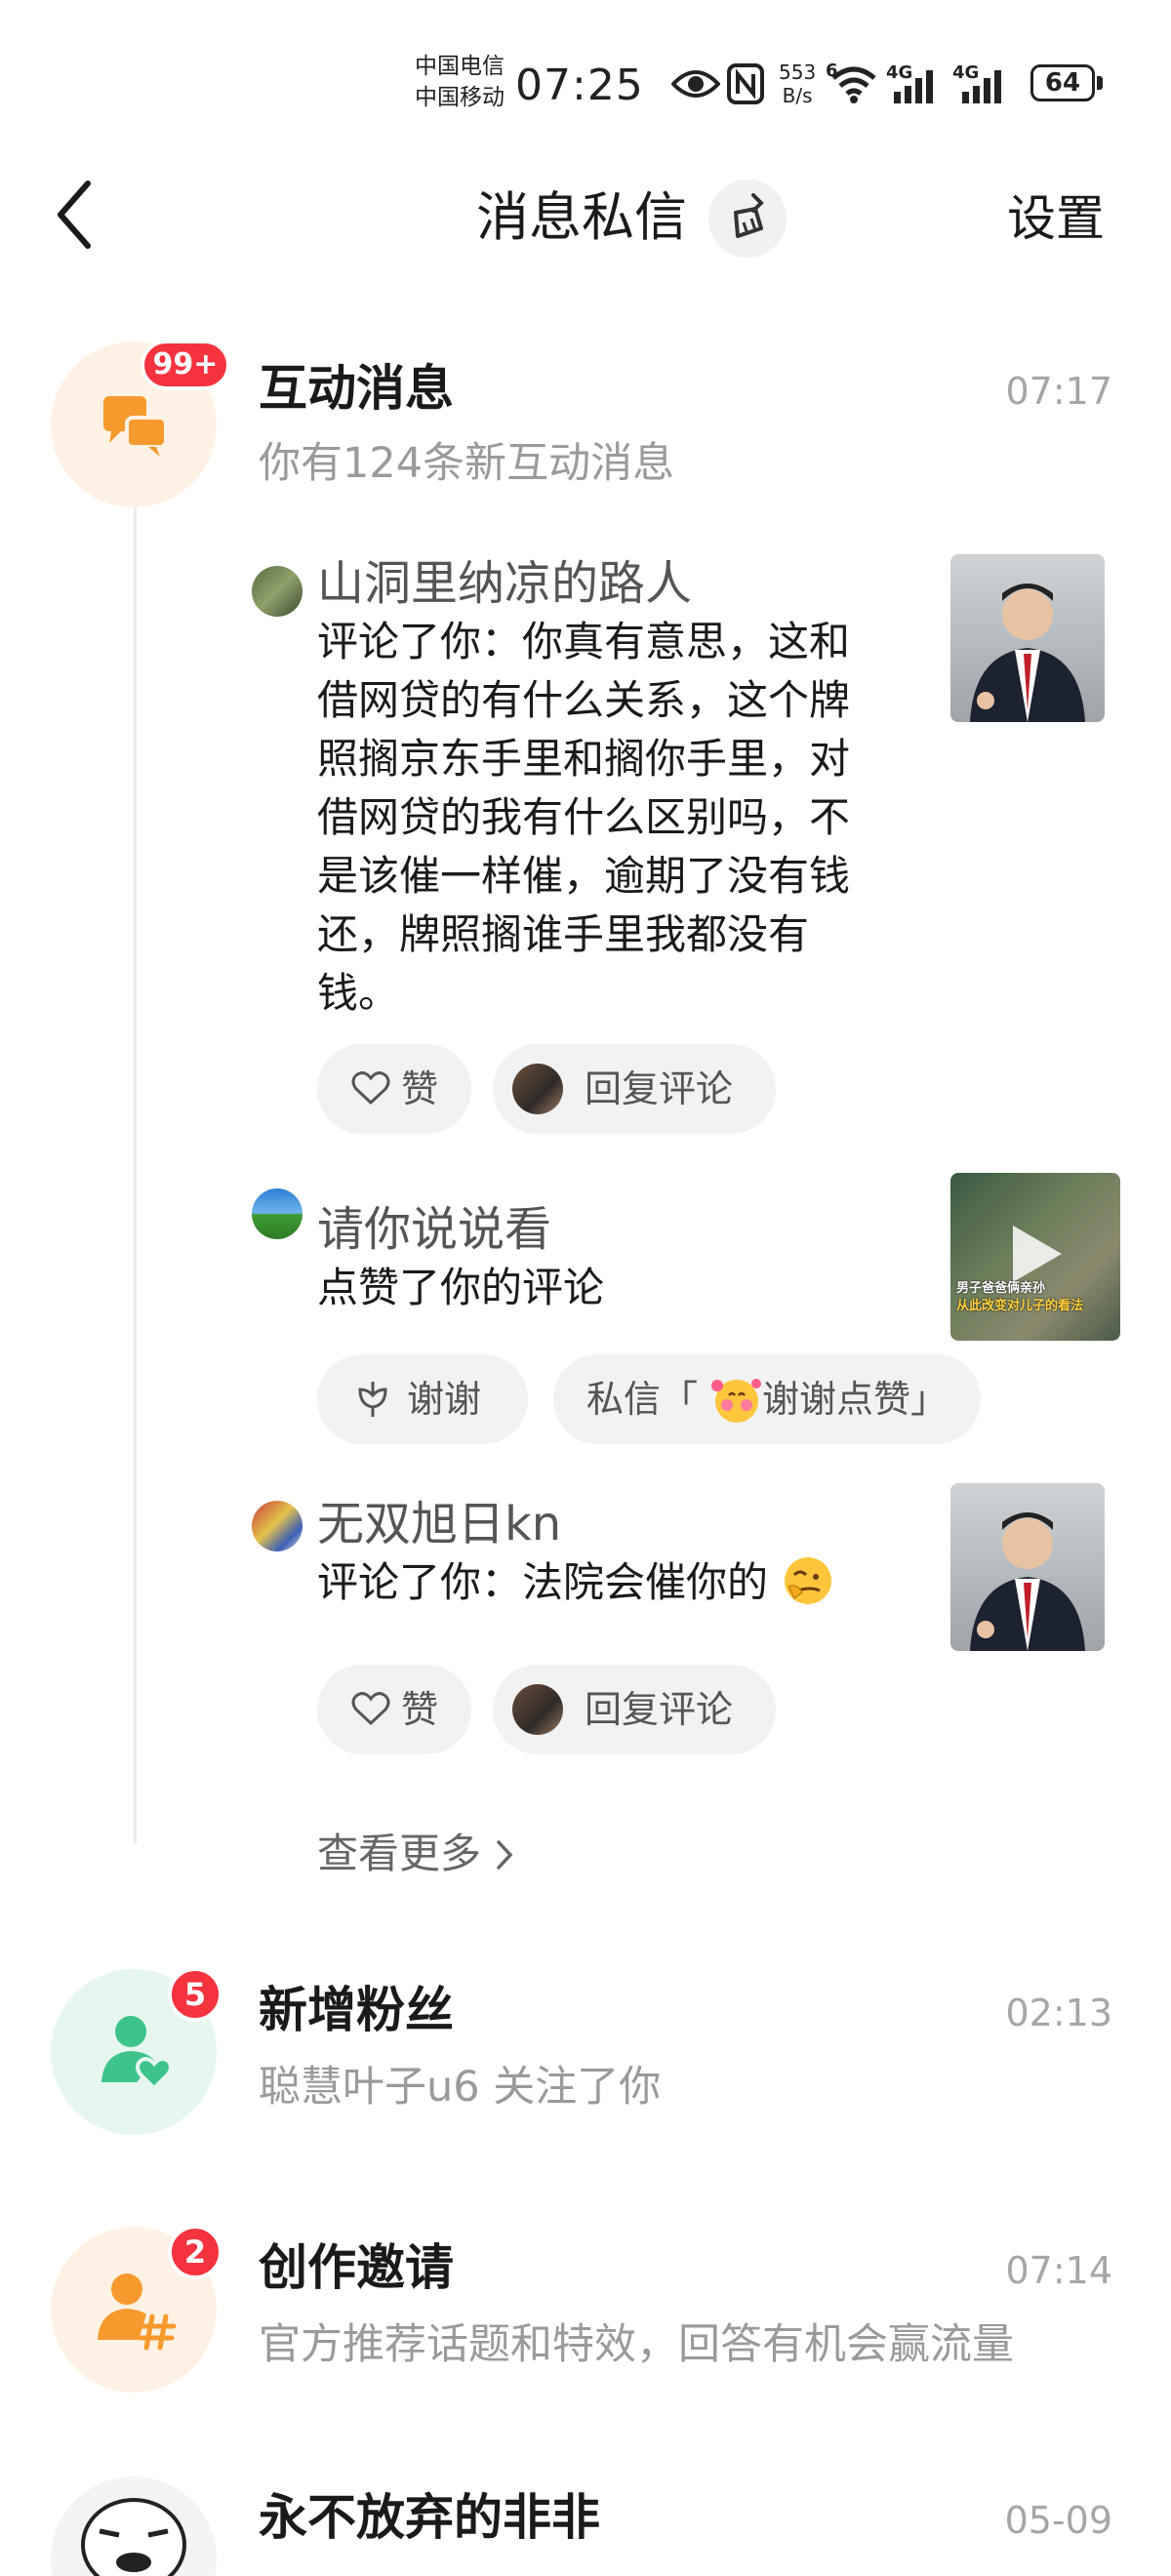 The height and width of the screenshot is (2576, 1171). What do you see at coordinates (460, 2087) in the screenshot?
I see `row-subtitle: 聪慧叶子u6 关注了你` at bounding box center [460, 2087].